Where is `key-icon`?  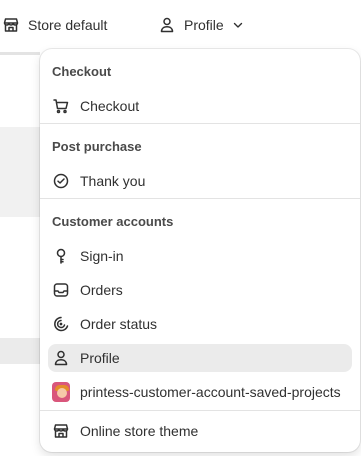 key-icon is located at coordinates (61, 256).